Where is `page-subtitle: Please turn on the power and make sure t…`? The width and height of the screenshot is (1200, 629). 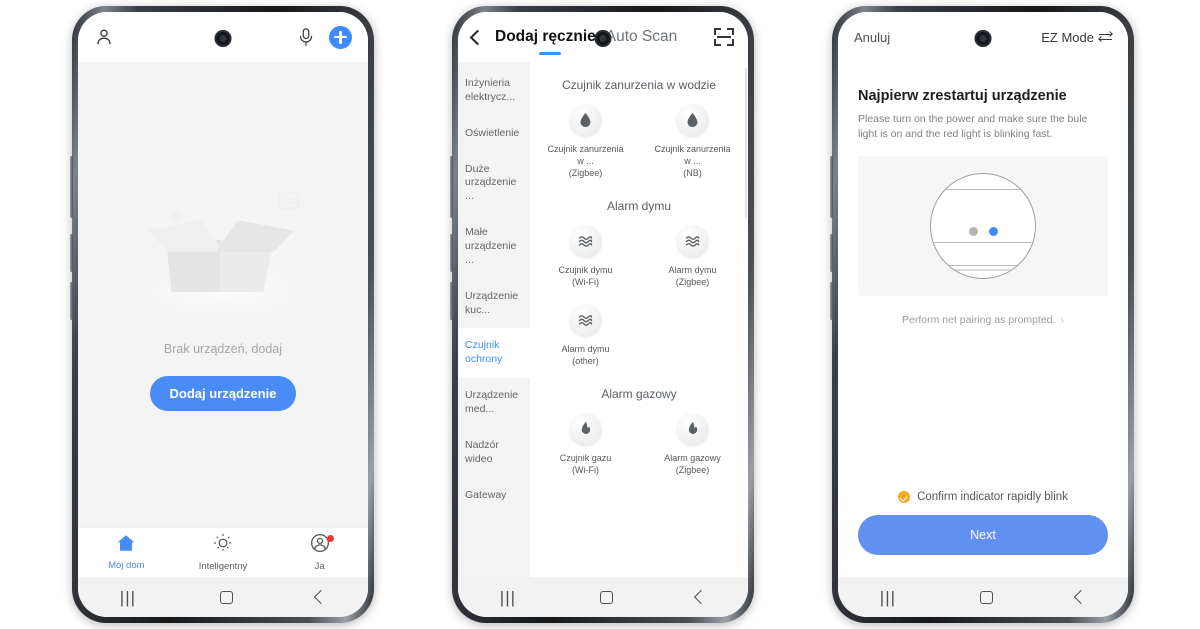 page-subtitle: Please turn on the power and make sure t… is located at coordinates (973, 127).